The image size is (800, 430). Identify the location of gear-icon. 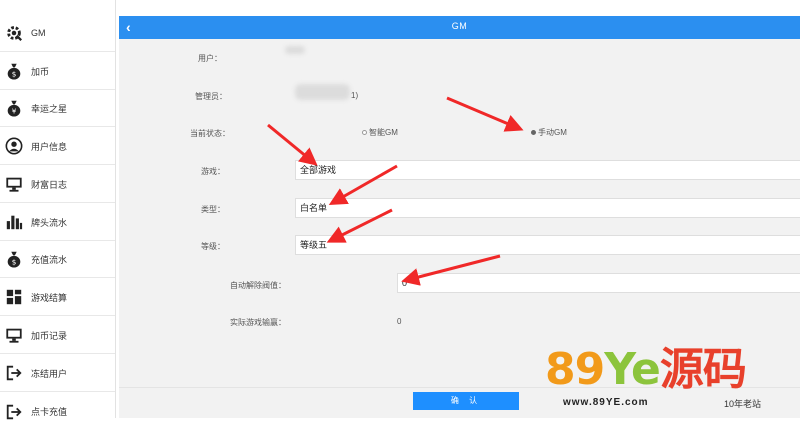
(14, 33).